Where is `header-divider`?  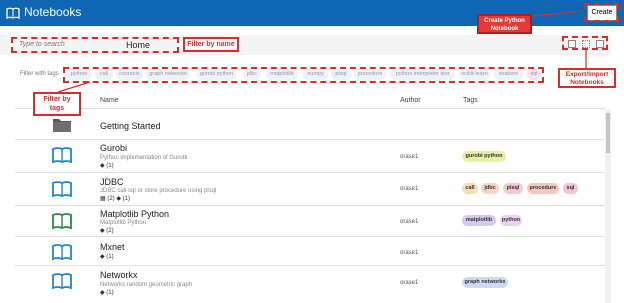
header-divider is located at coordinates (310, 108).